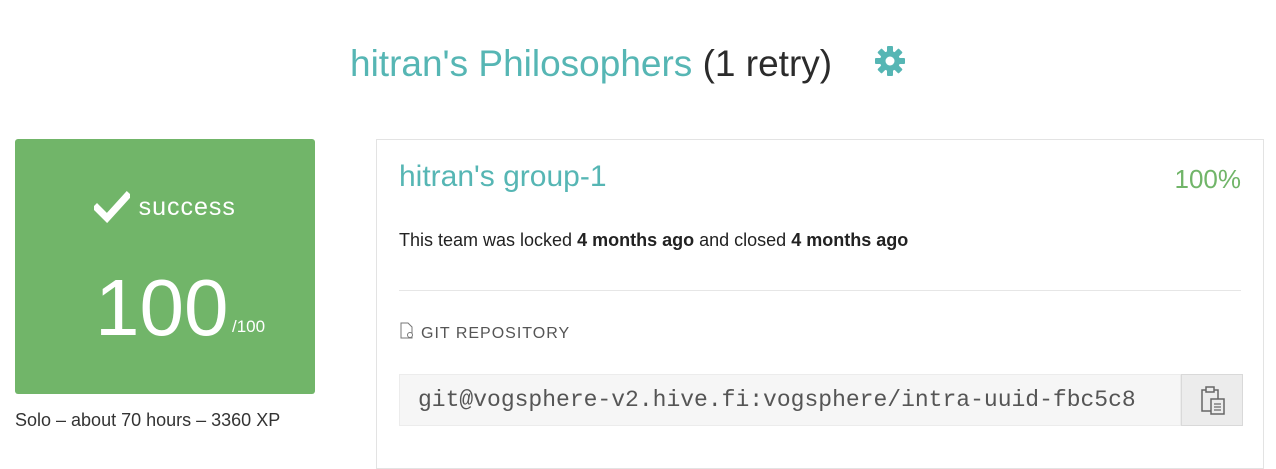 The height and width of the screenshot is (469, 1276). What do you see at coordinates (148, 420) in the screenshot?
I see `project-summary: Solo – about 70 hours – 3360 XP` at bounding box center [148, 420].